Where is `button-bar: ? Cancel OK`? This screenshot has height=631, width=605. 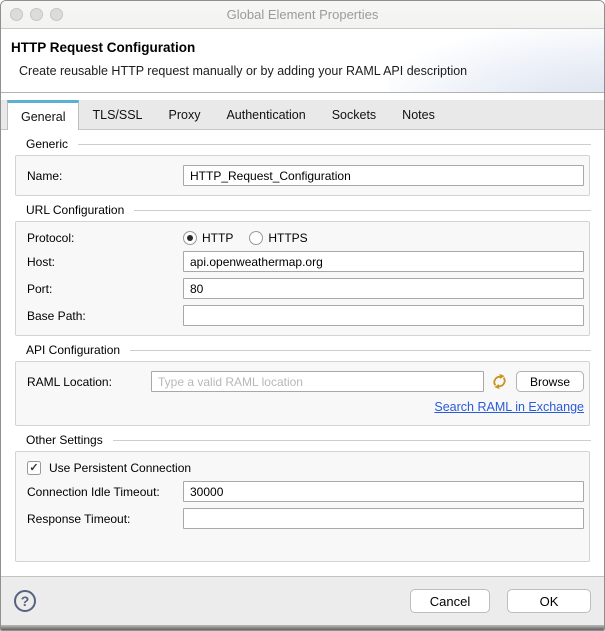
button-bar: ? Cancel OK is located at coordinates (302, 600).